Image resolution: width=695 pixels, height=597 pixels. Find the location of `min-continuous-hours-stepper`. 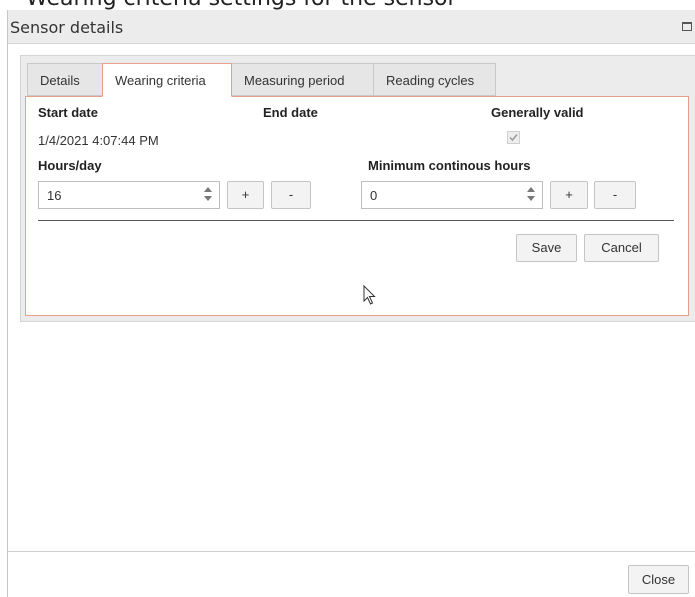

min-continuous-hours-stepper is located at coordinates (452, 195).